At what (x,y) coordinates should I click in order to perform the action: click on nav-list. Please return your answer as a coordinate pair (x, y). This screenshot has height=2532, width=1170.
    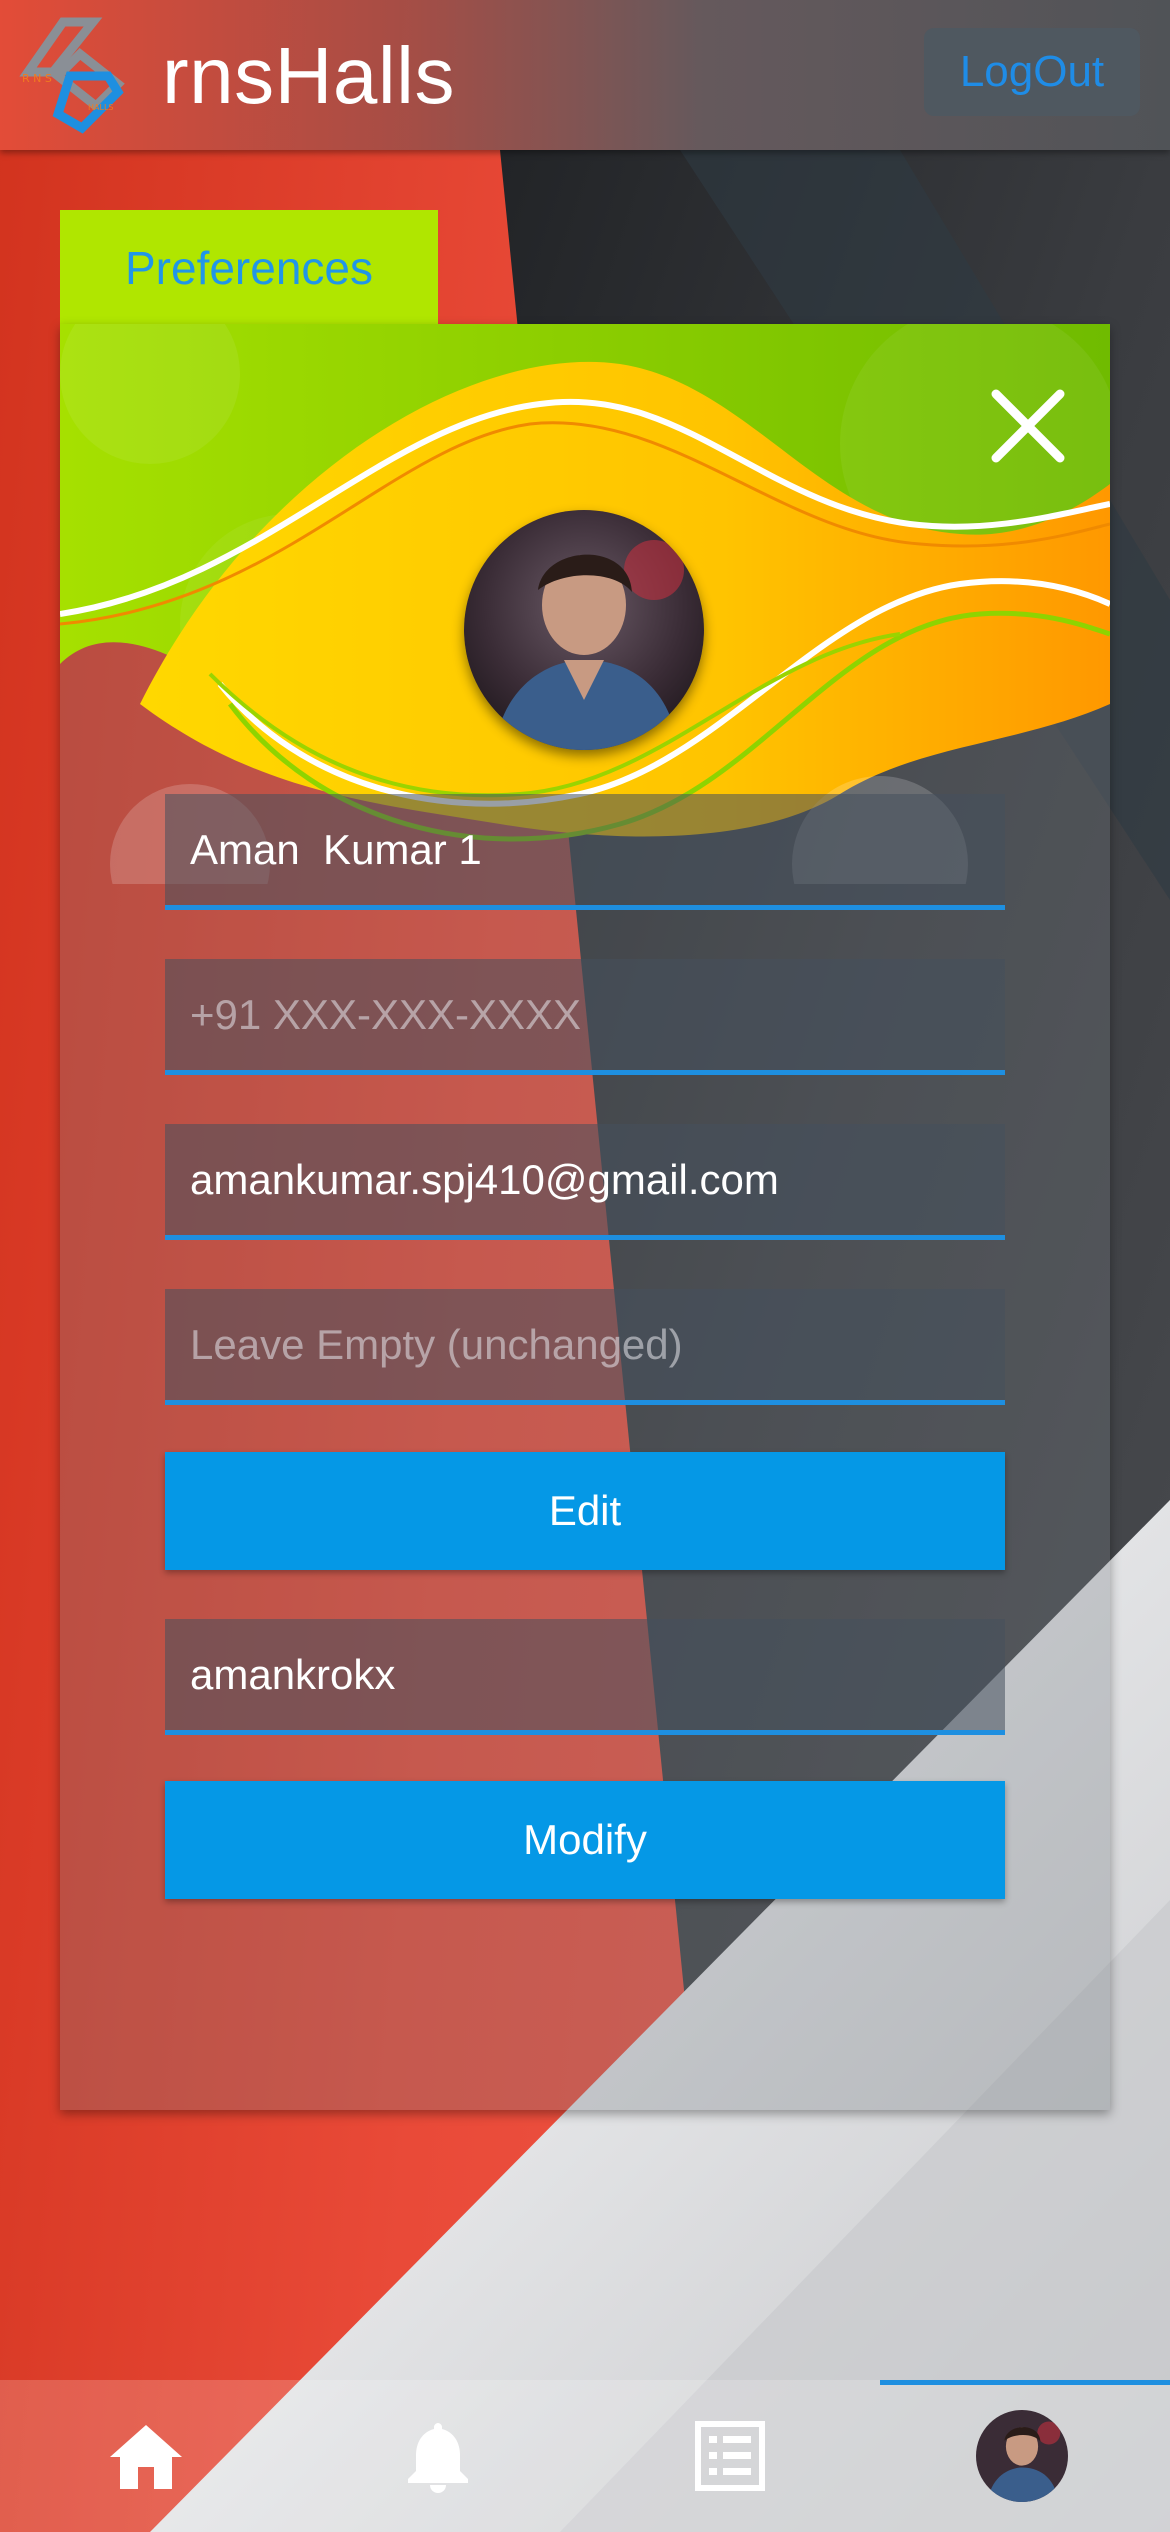
    Looking at the image, I should click on (730, 2456).